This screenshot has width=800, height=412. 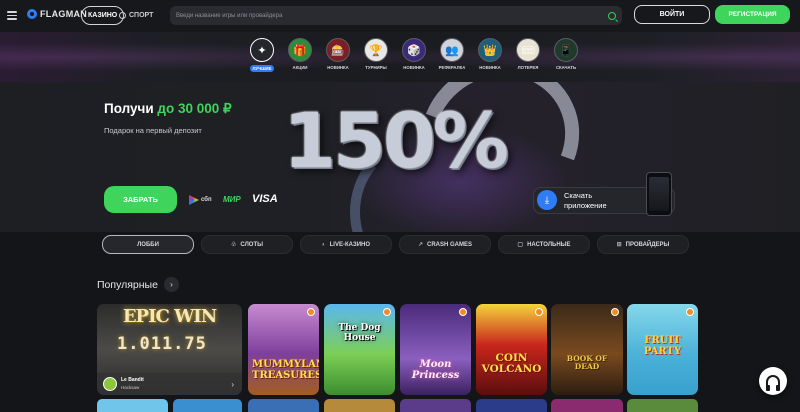 What do you see at coordinates (587, 363) in the screenshot?
I see `game-title: BOOK OF DEAD` at bounding box center [587, 363].